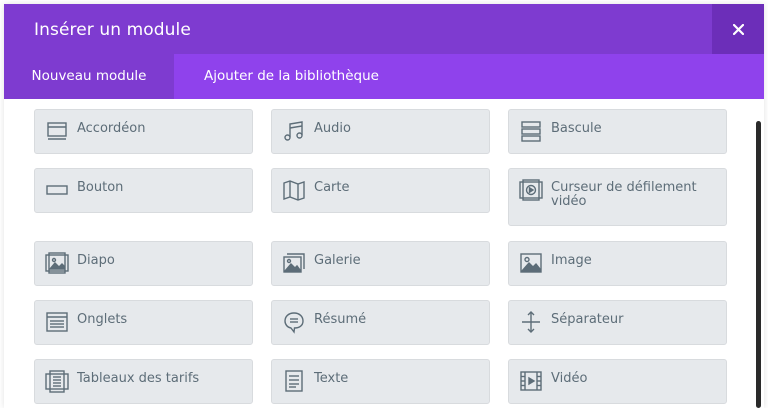 This screenshot has height=408, width=768. What do you see at coordinates (624, 194) in the screenshot?
I see `module-label: Curseur de défilement vidéo` at bounding box center [624, 194].